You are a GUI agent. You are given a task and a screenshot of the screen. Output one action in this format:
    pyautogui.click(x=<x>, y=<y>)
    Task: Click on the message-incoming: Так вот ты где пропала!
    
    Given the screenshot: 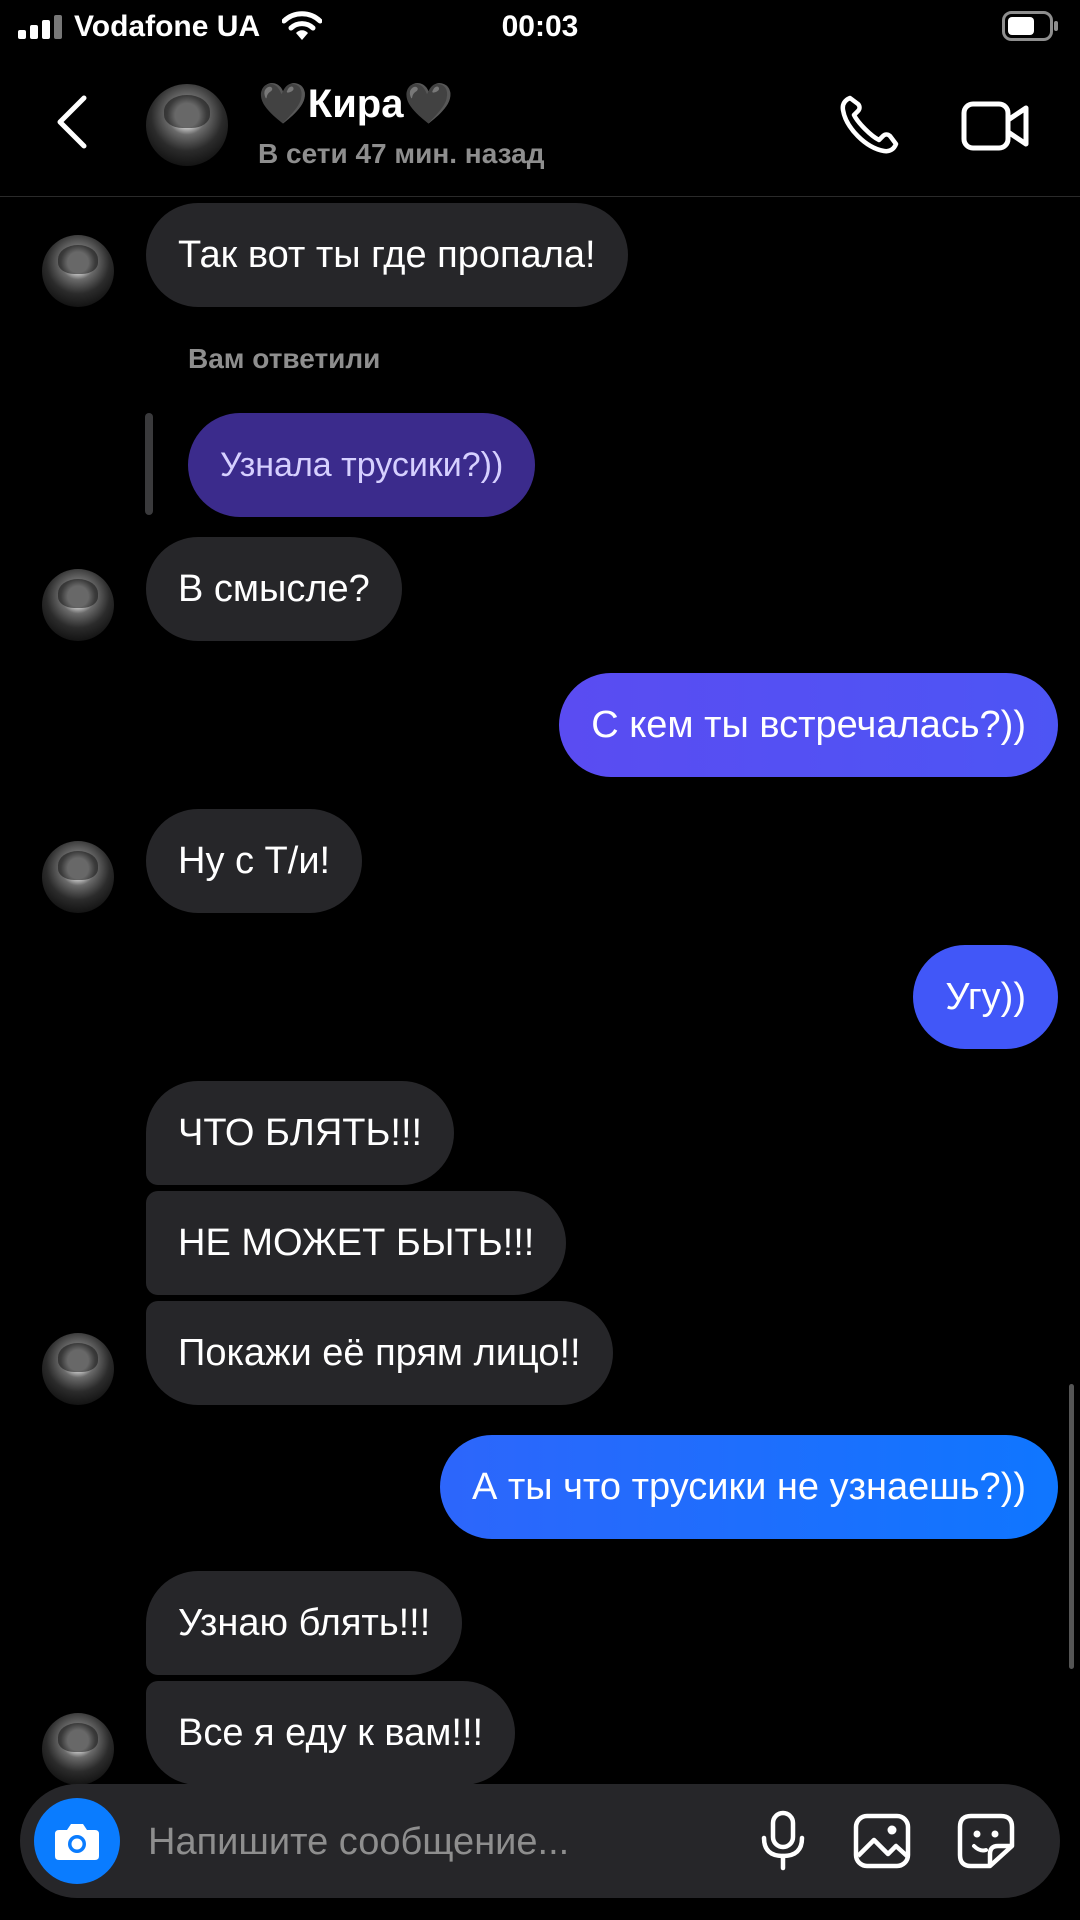 What is the action you would take?
    pyautogui.click(x=387, y=255)
    